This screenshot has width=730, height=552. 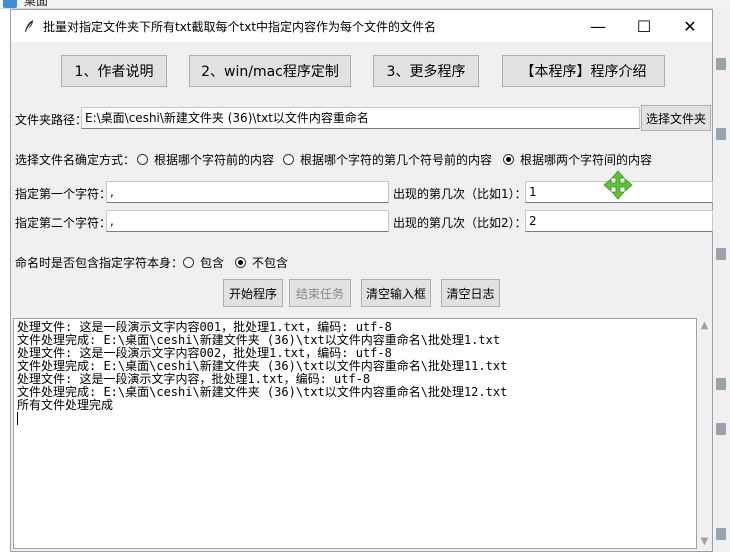 I want to click on include-option-label: 包含, so click(x=212, y=263).